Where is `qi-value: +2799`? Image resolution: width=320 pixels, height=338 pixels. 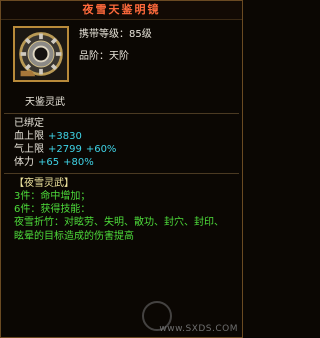 qi-value: +2799 is located at coordinates (65, 149).